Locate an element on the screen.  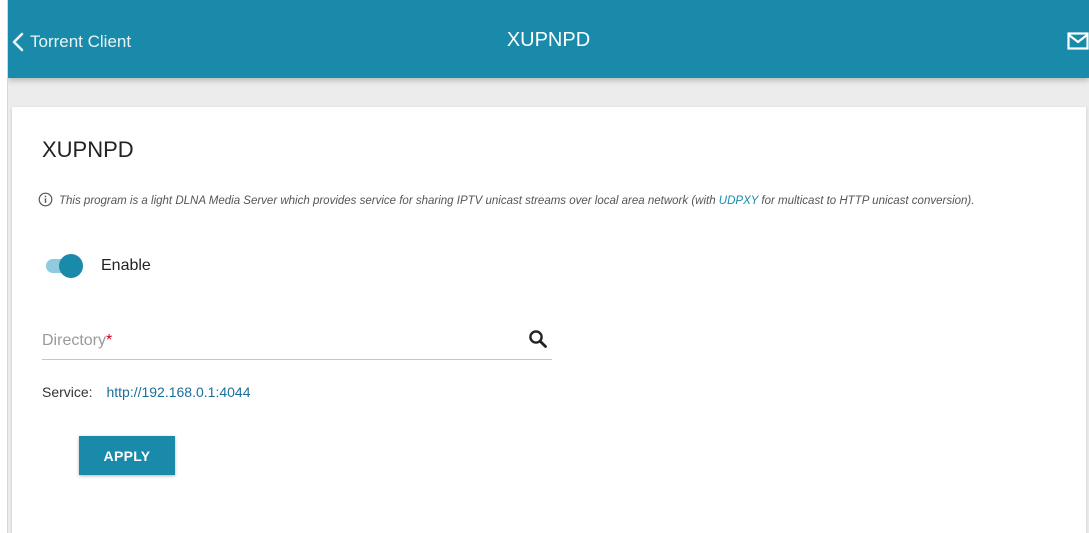
directory-label-text: Directory is located at coordinates (74, 340).